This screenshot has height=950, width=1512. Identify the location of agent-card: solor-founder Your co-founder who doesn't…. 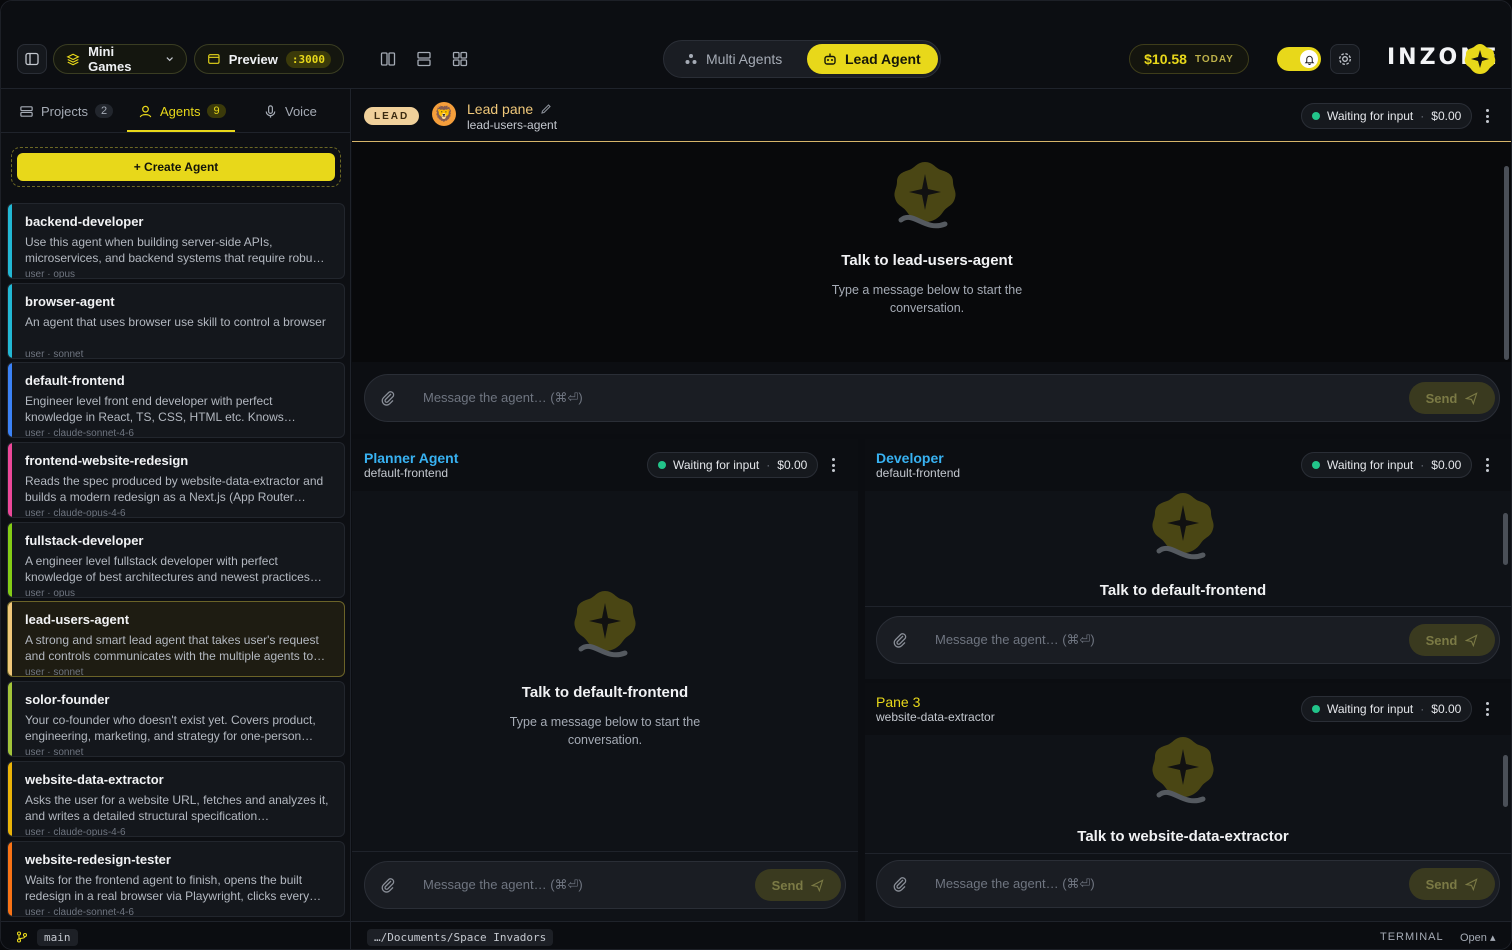
(176, 719).